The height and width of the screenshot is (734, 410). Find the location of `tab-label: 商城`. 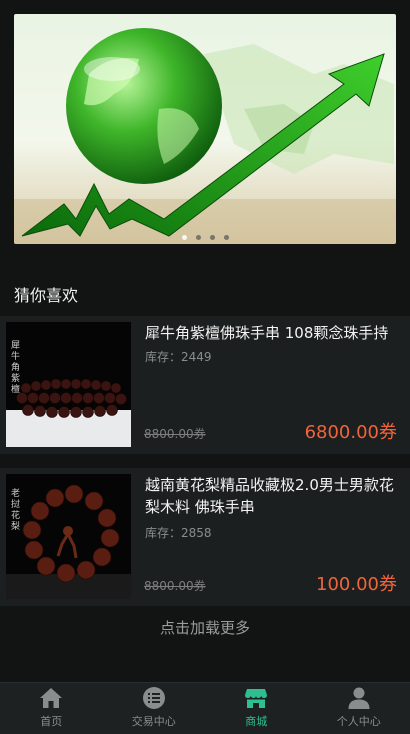

tab-label: 商城 is located at coordinates (256, 721).